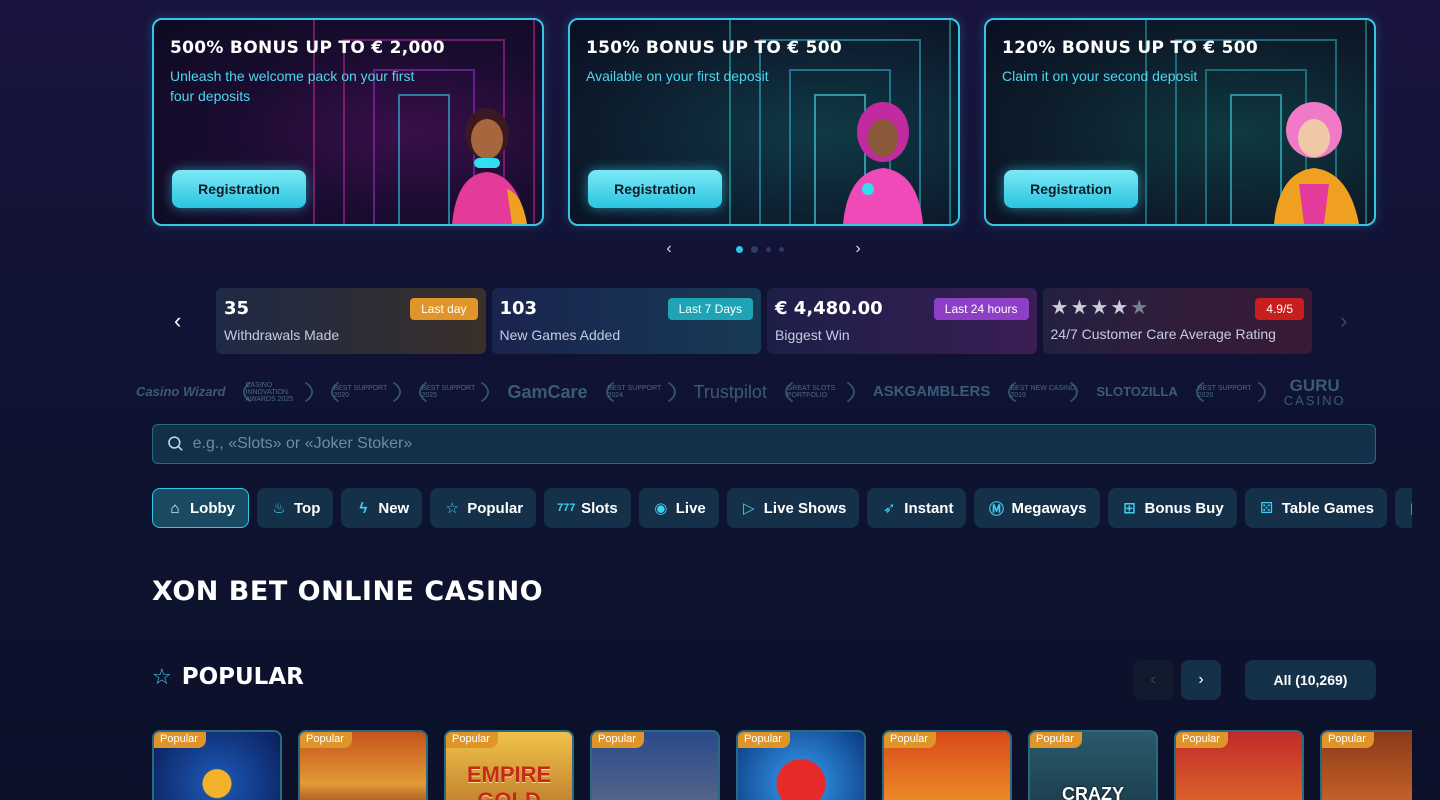 The height and width of the screenshot is (800, 1440). What do you see at coordinates (1279, 309) in the screenshot?
I see `rating-badge: 4.9/5` at bounding box center [1279, 309].